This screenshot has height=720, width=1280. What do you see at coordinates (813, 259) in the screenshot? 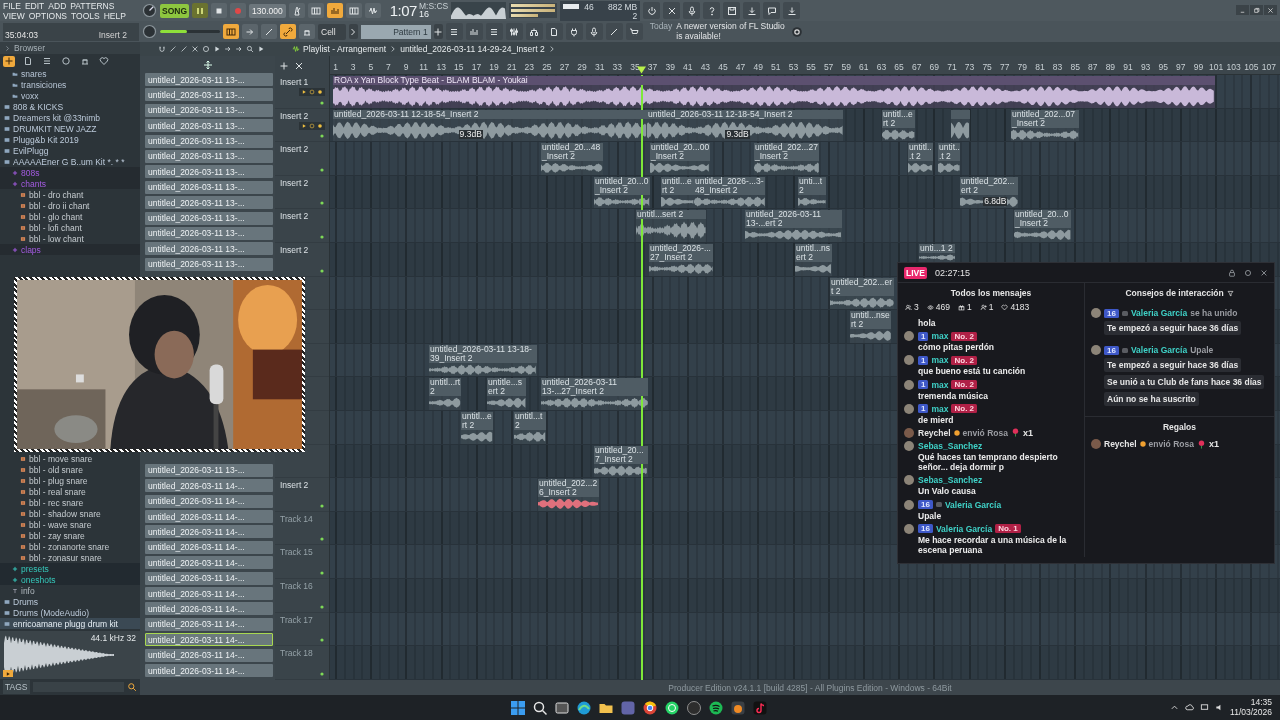
I see `audio-clip: untitl...nsert 2` at bounding box center [813, 259].